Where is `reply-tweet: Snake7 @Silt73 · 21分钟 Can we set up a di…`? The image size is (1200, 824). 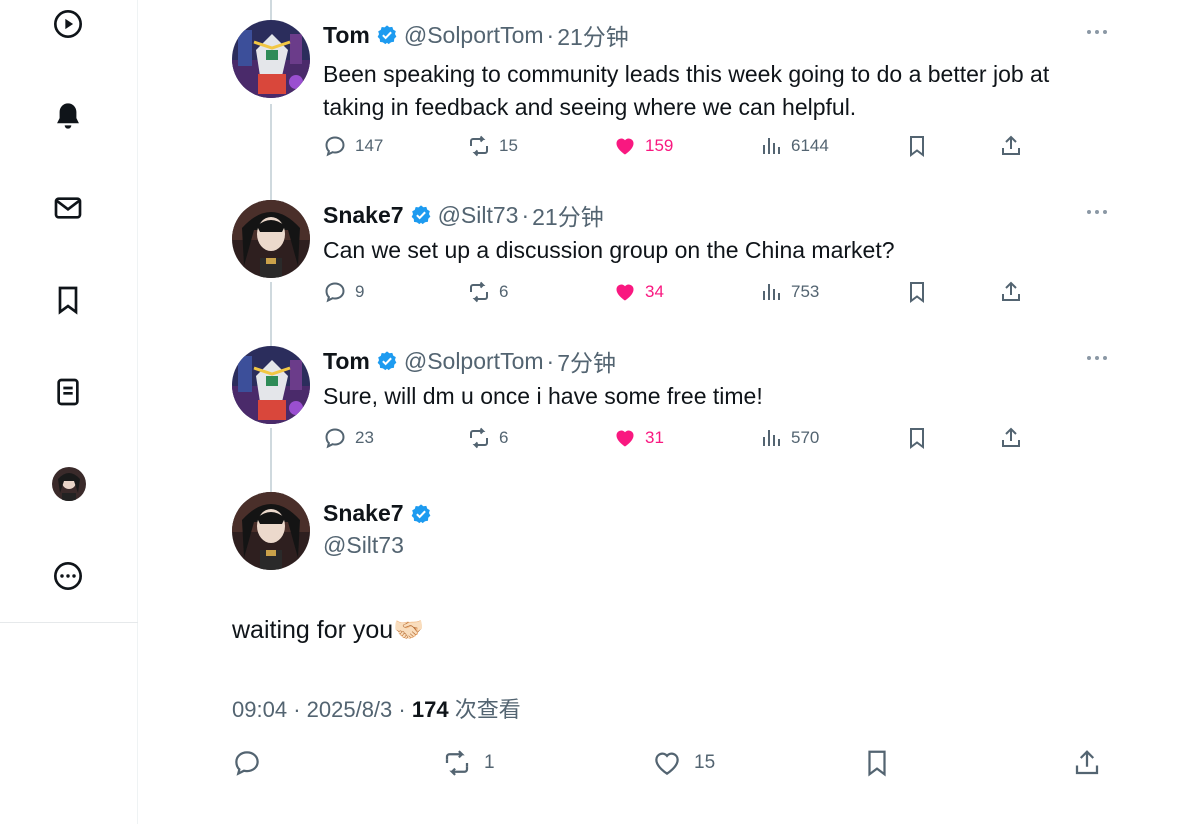
reply-tweet: Snake7 @Silt73 · 21分钟 Can we set up a di… is located at coordinates (672, 255).